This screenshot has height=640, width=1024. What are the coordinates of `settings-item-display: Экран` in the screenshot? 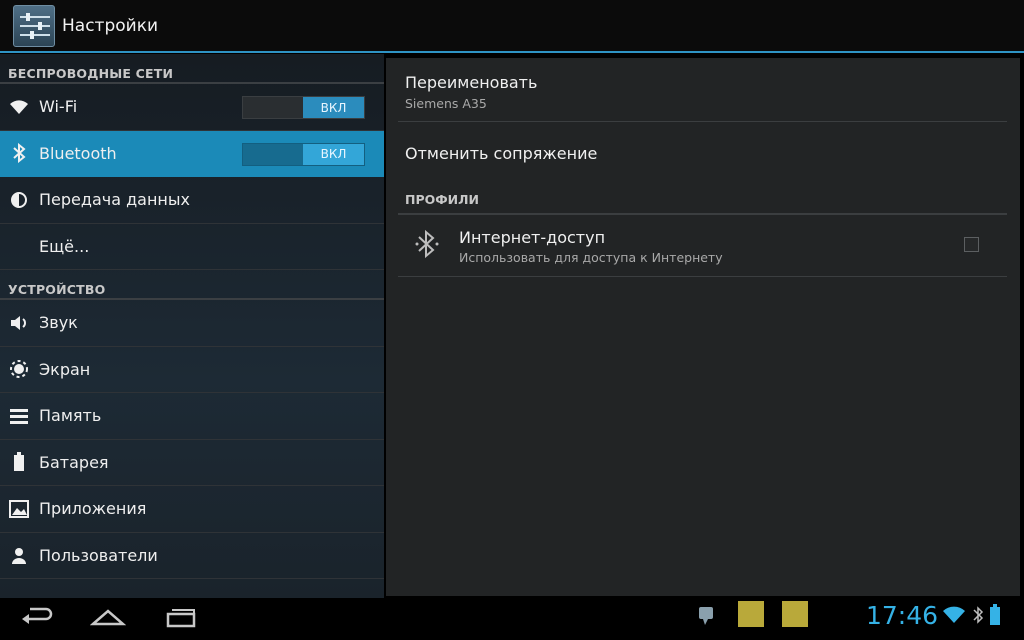 It's located at (192, 370).